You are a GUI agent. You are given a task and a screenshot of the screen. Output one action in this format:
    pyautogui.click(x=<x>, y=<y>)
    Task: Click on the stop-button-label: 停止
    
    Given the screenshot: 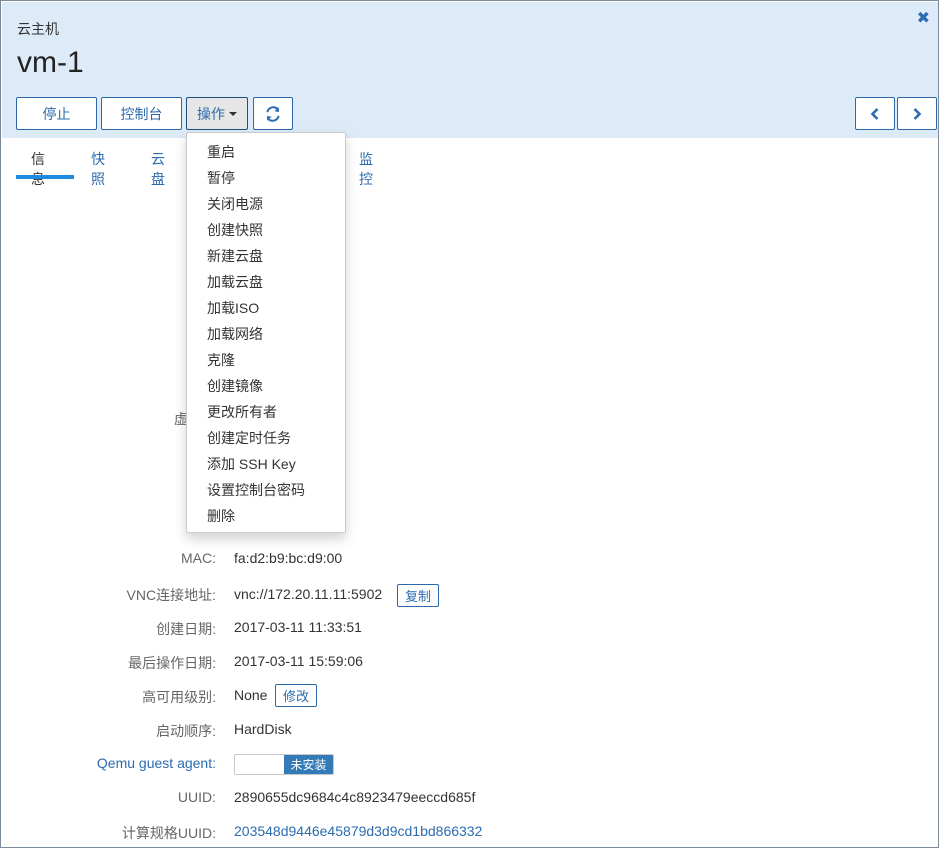 What is the action you would take?
    pyautogui.click(x=56, y=113)
    